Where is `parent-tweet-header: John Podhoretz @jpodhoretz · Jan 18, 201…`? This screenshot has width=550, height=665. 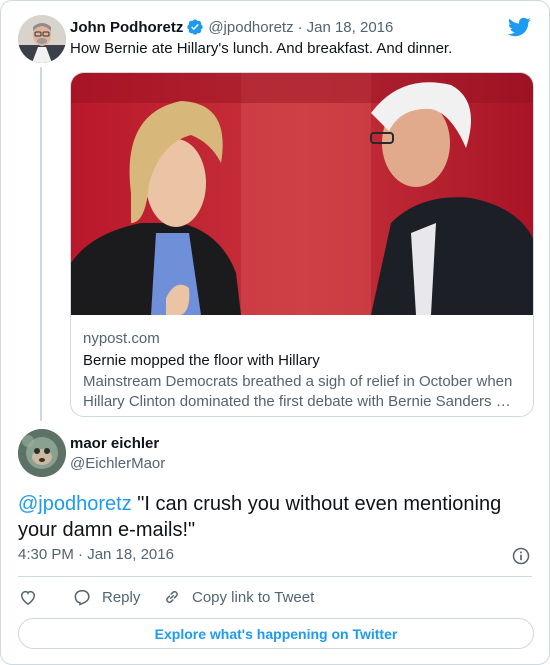
parent-tweet-header: John Podhoretz @jpodhoretz · Jan 18, 201… is located at coordinates (299, 27).